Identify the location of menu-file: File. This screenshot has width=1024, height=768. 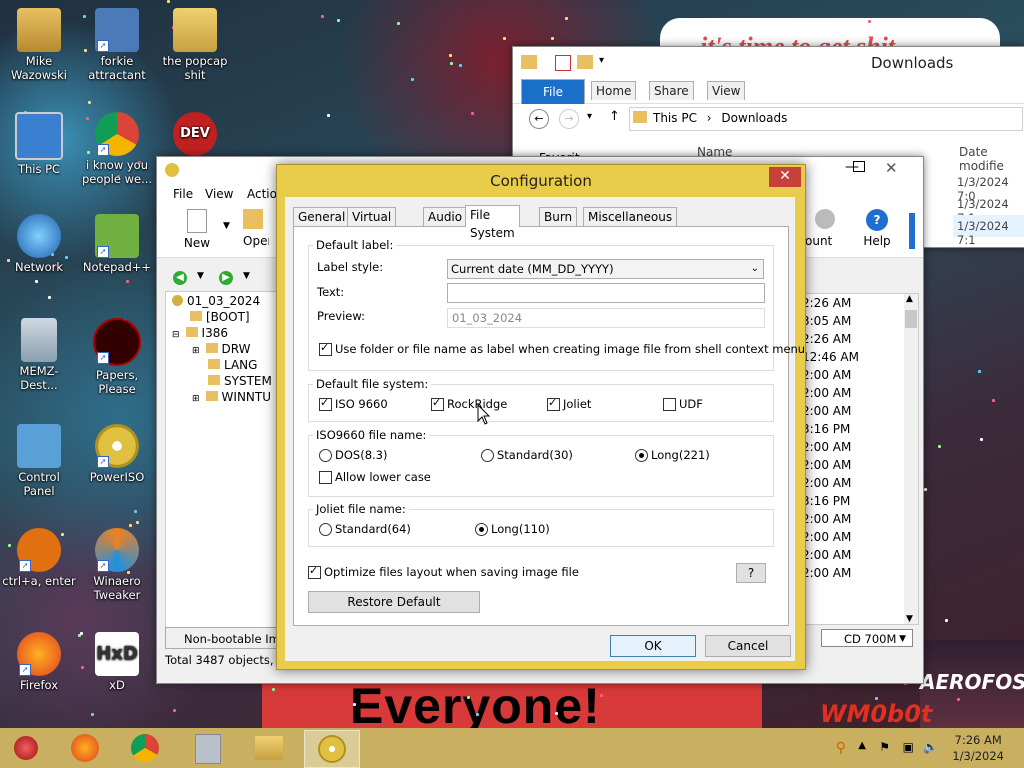
(183, 194).